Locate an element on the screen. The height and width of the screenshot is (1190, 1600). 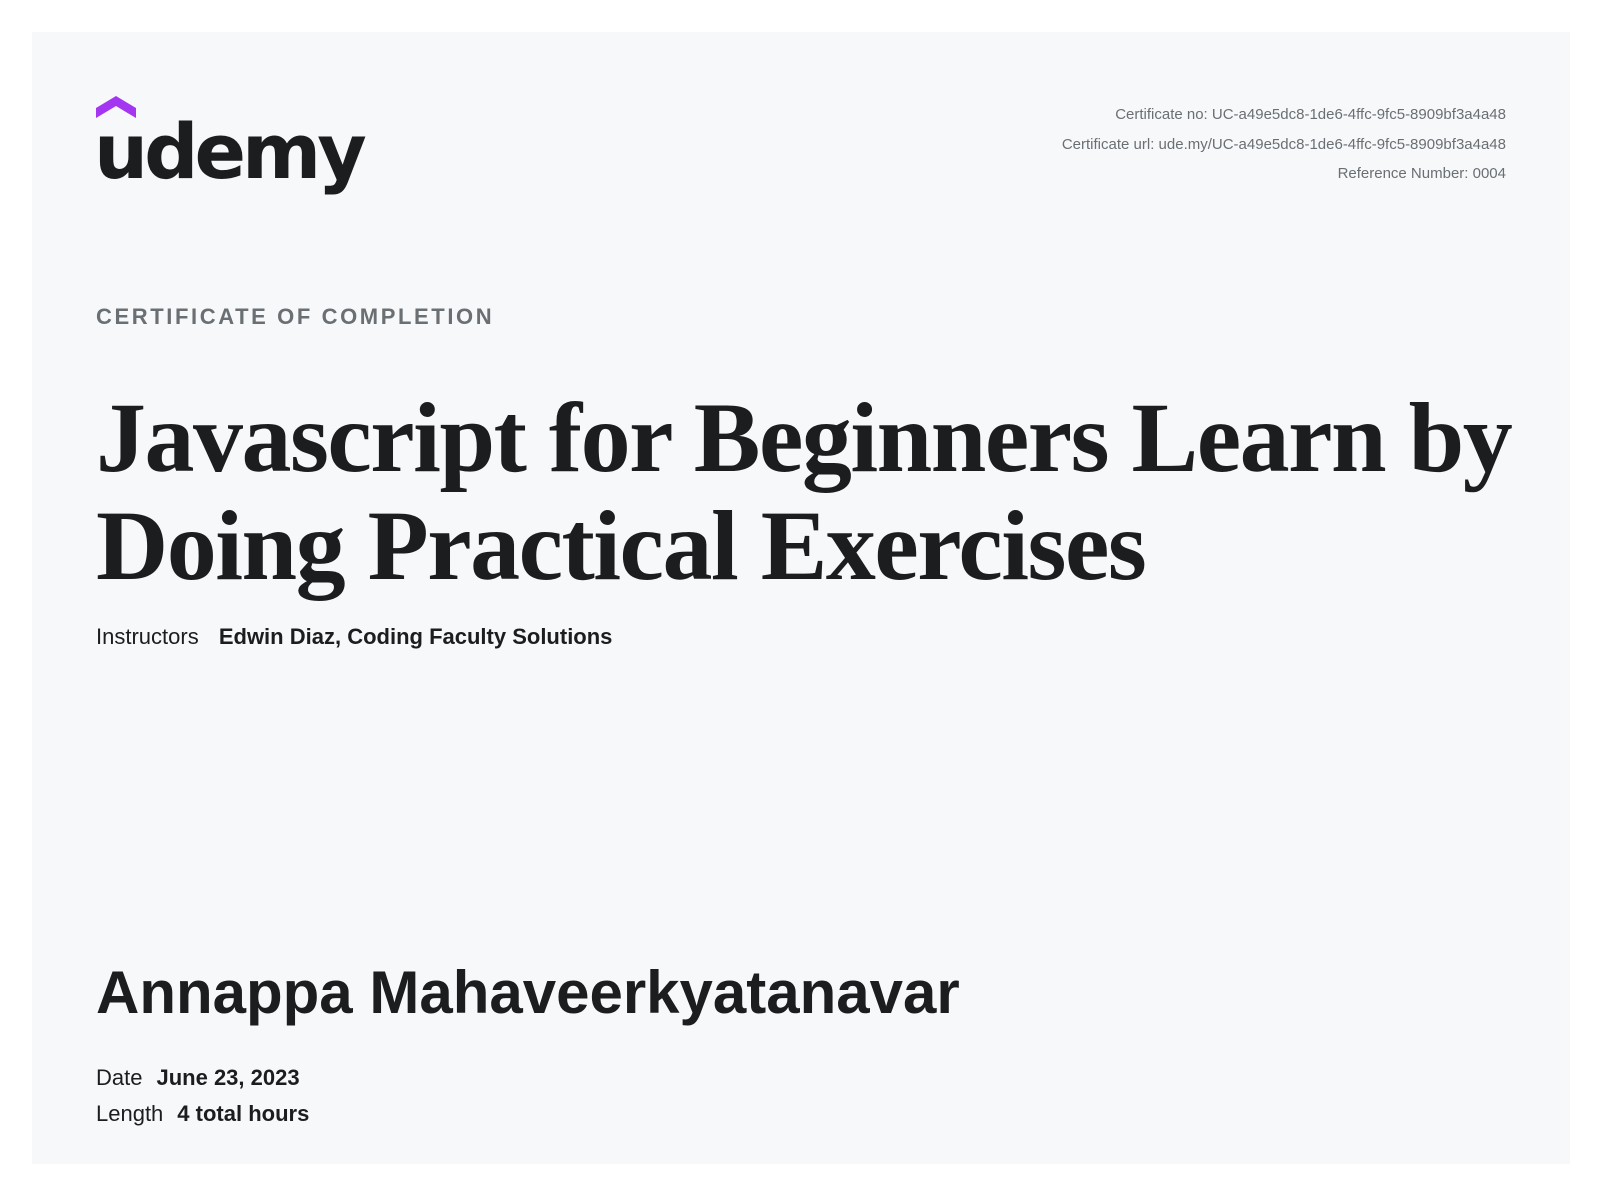
date-label: Date is located at coordinates (119, 1077).